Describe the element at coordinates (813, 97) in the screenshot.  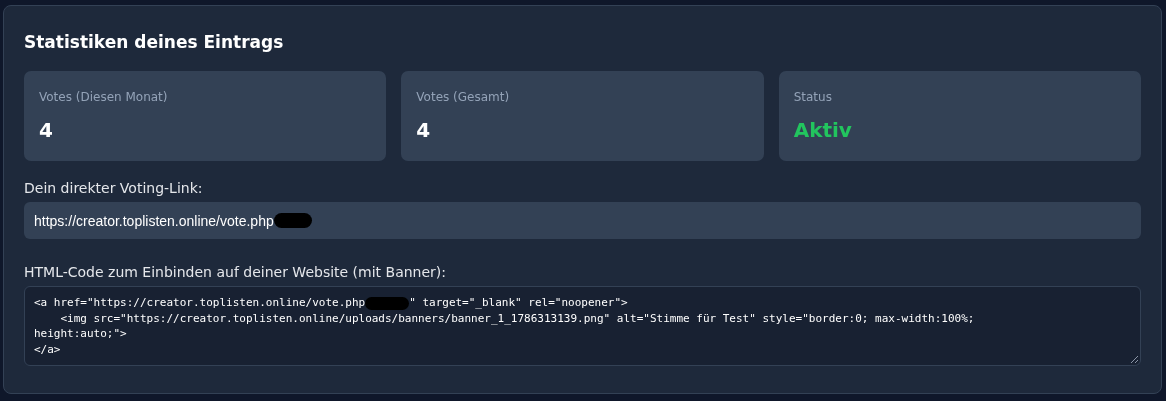
I see `stat-label: Status` at that location.